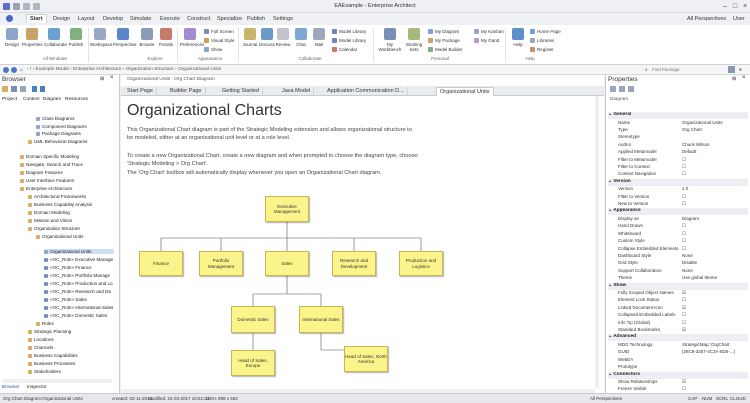  Describe the element at coordinates (366, 359) in the screenshot. I see `org-node-head-of-sales-north-america: Head of Sales, North America` at that location.